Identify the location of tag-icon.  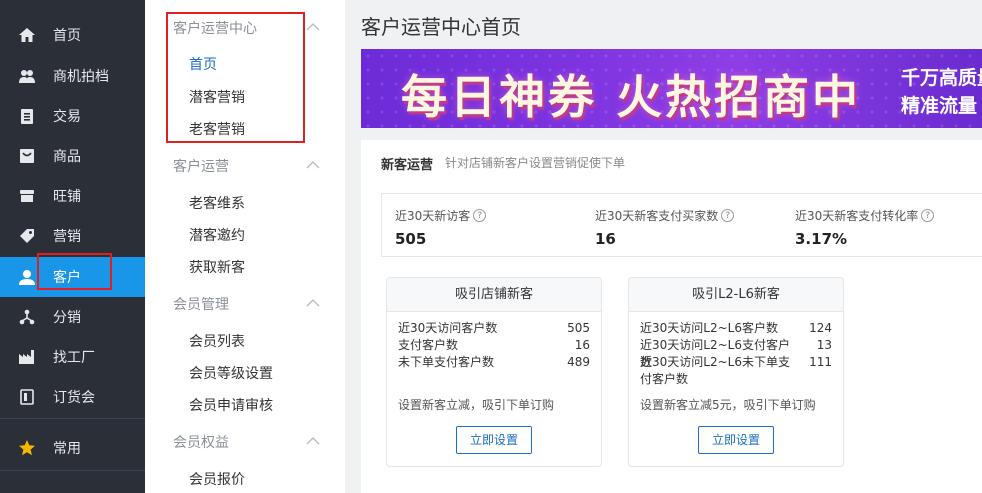
(27, 236).